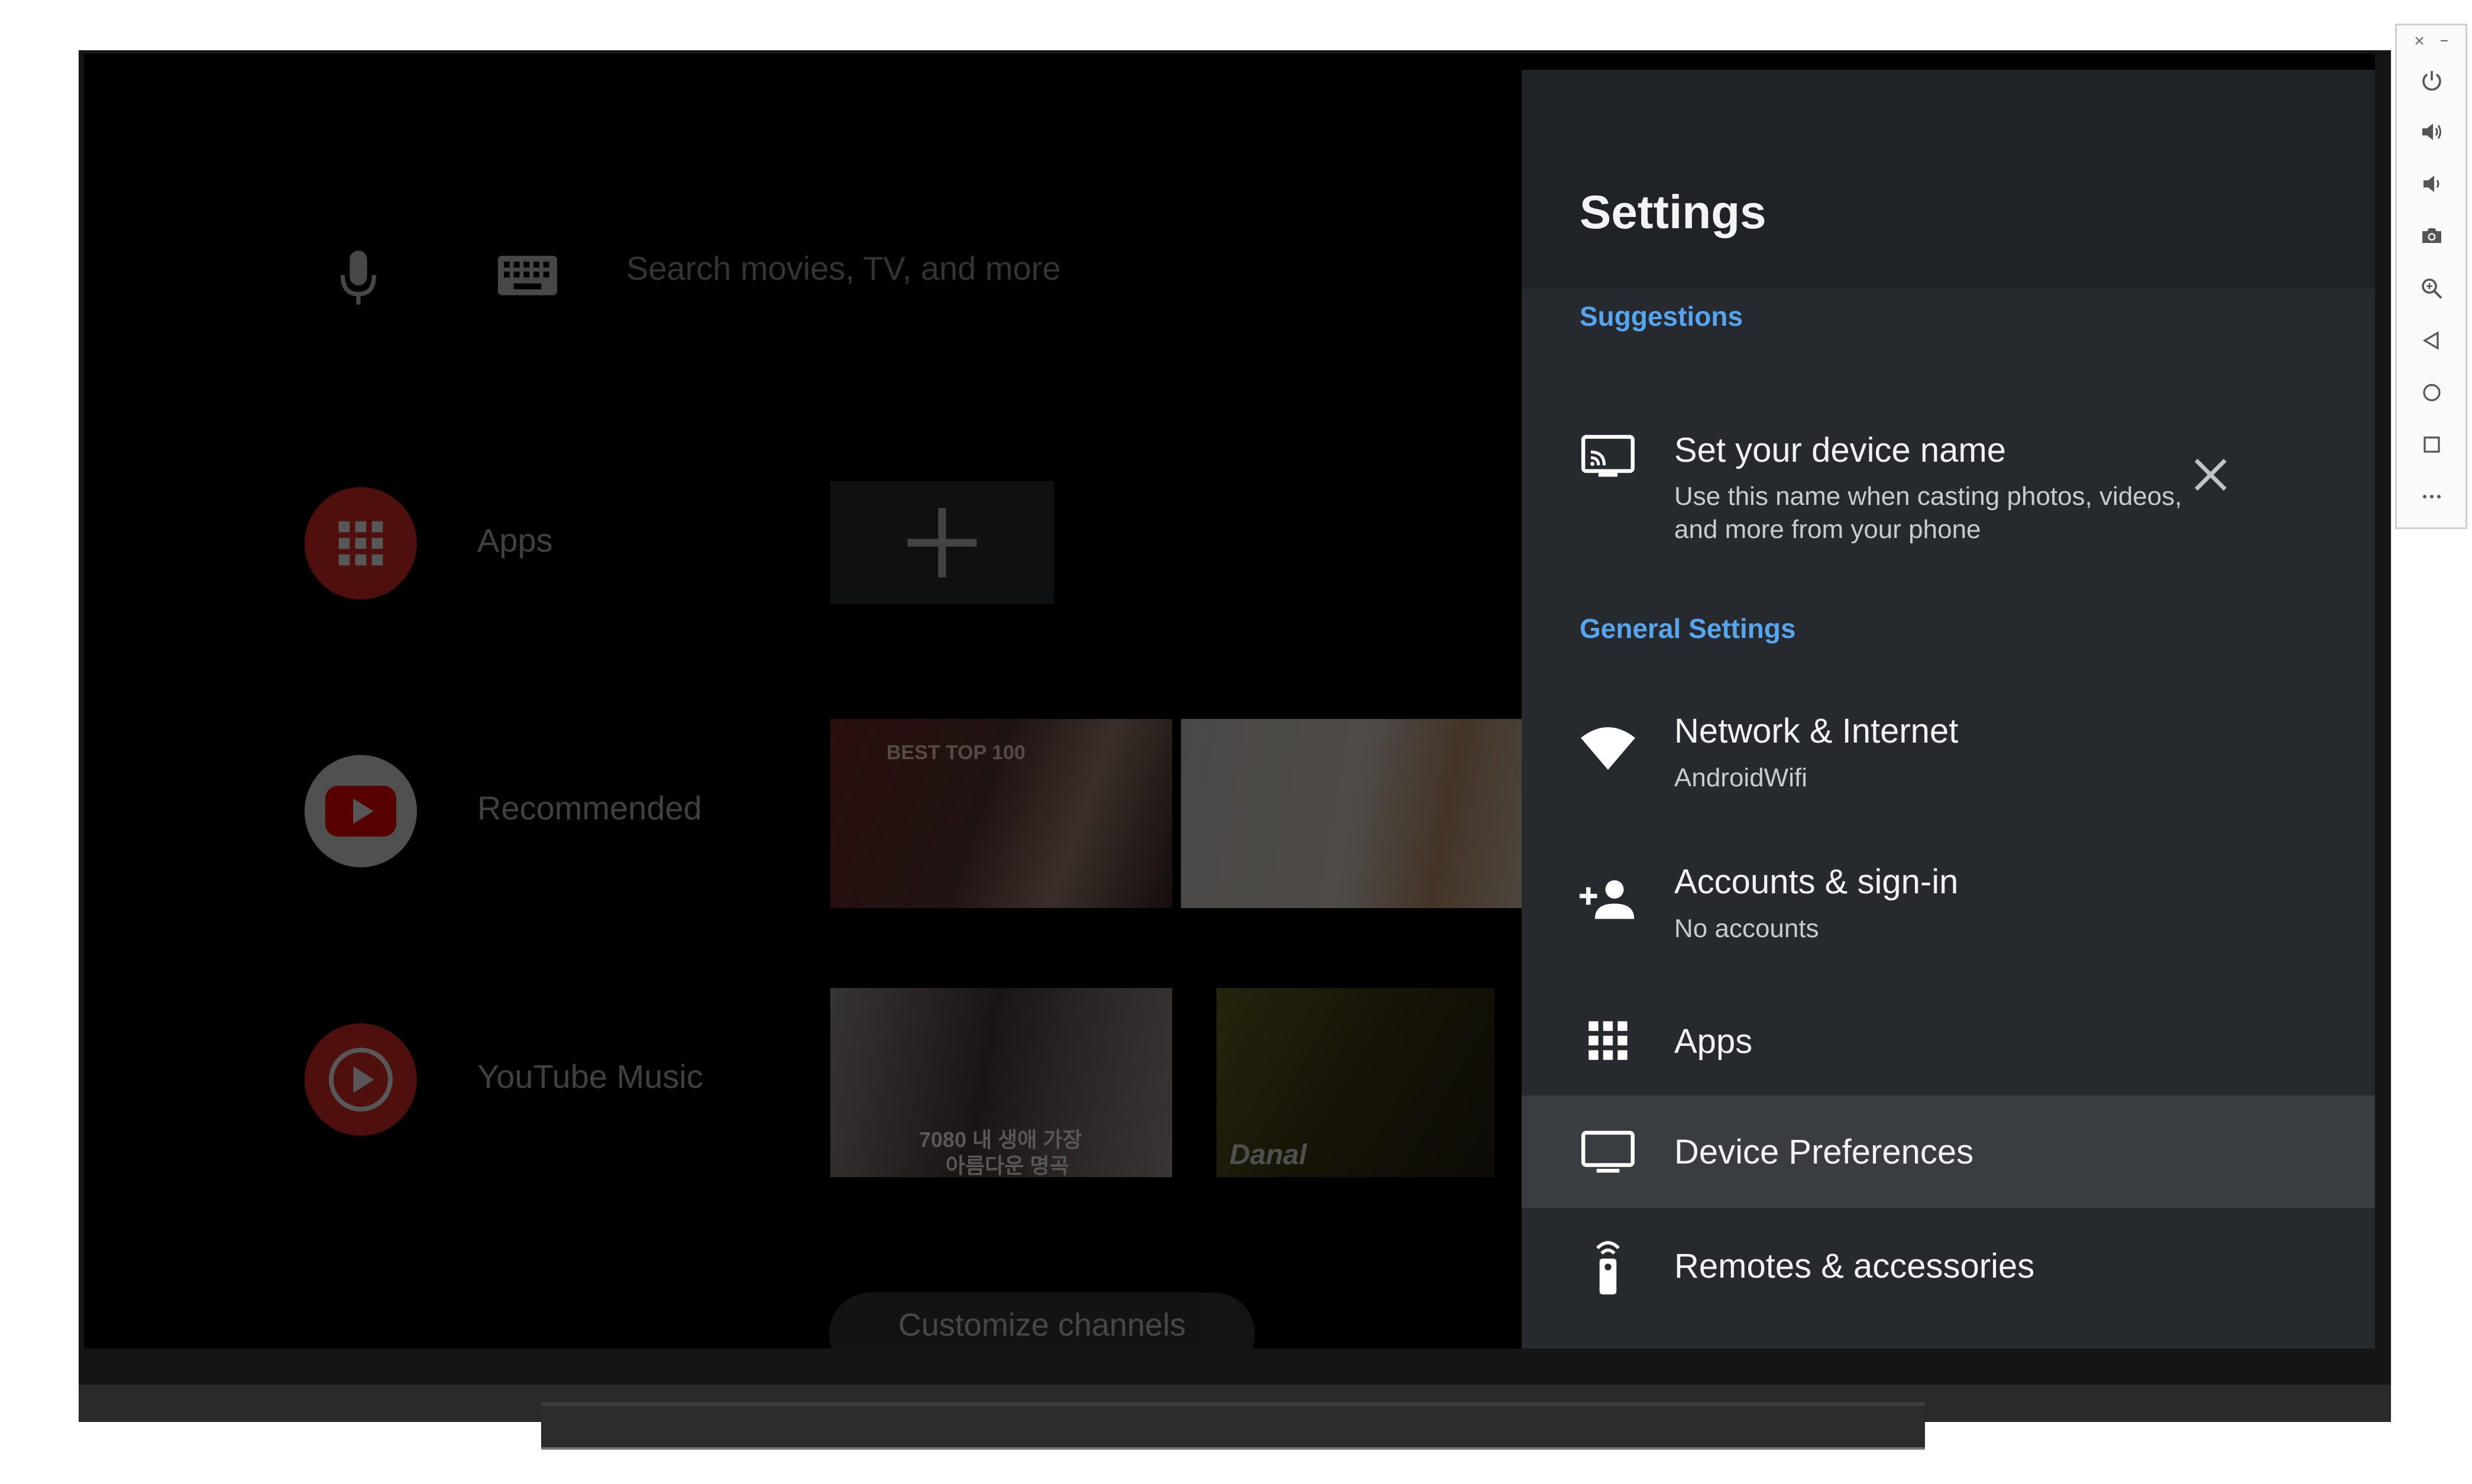 This screenshot has height=1484, width=2472. I want to click on settings-item-remotes: Remotes & accessories, so click(1949, 1268).